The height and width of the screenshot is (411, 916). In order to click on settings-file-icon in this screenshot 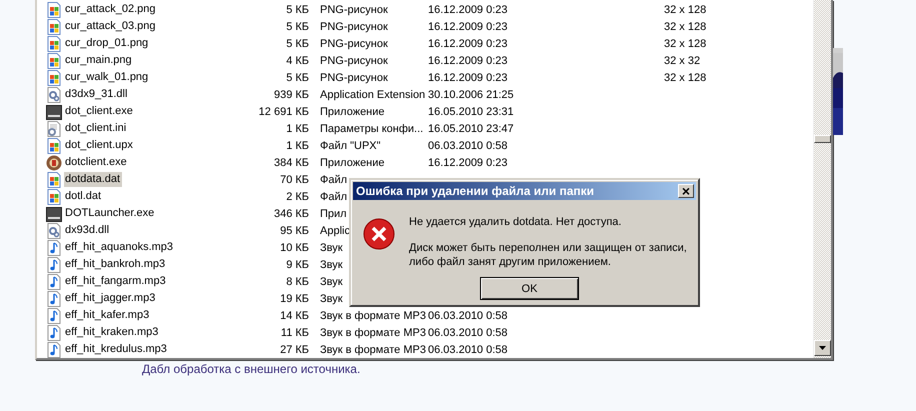, I will do `click(54, 128)`.